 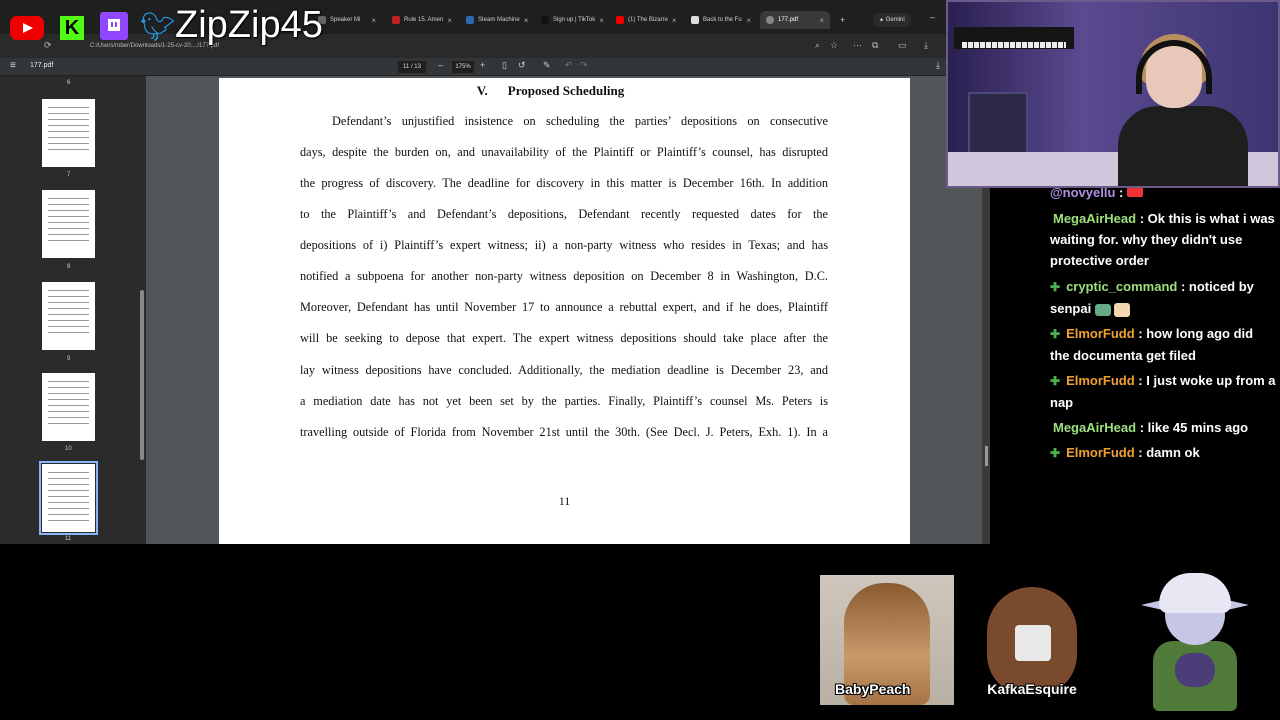 I want to click on zoom-input: 175%, so click(x=463, y=67).